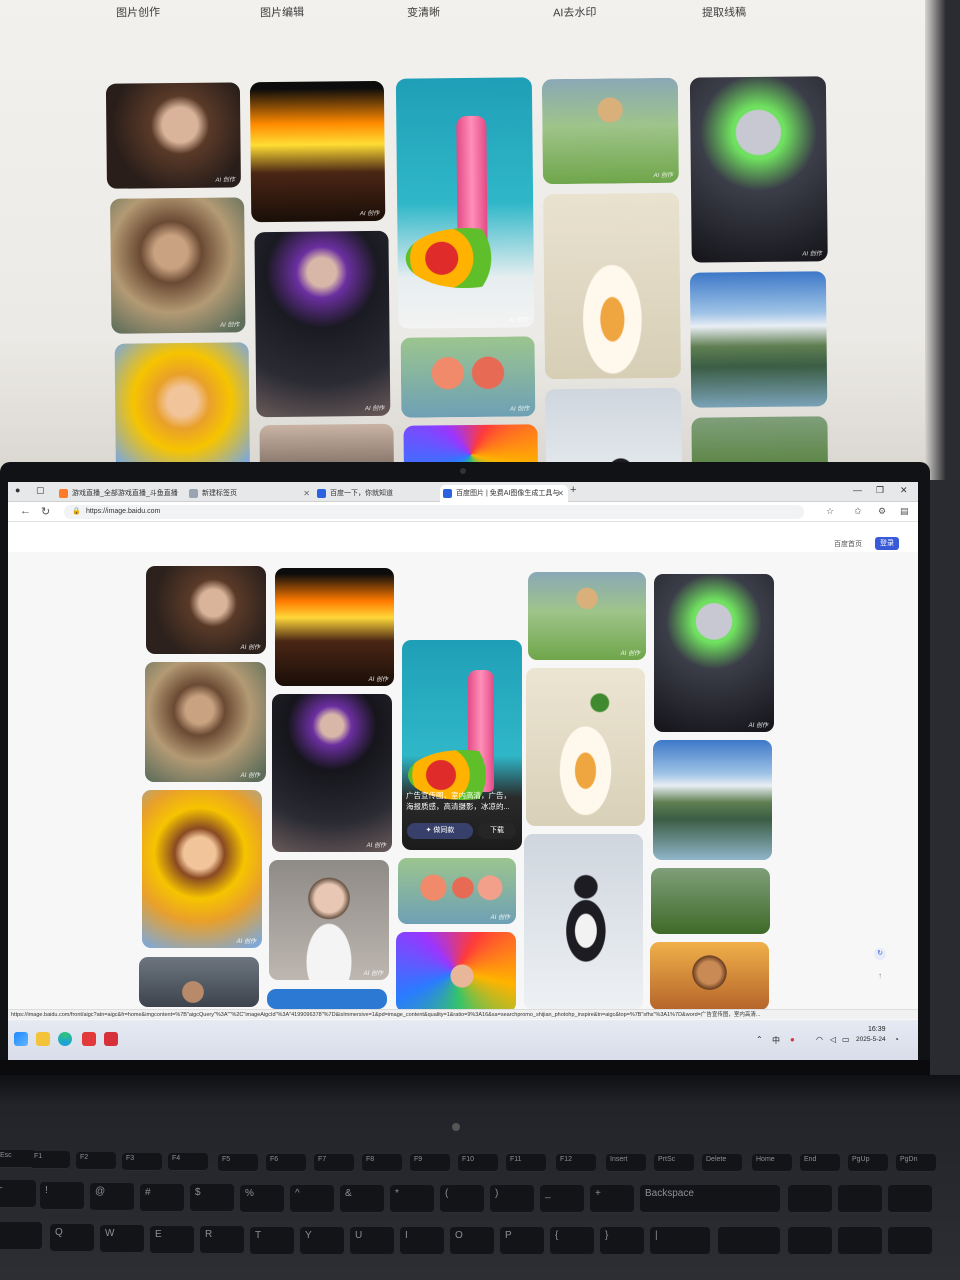 The image size is (960, 1280). What do you see at coordinates (72, 1238) in the screenshot?
I see `key-q: Q` at bounding box center [72, 1238].